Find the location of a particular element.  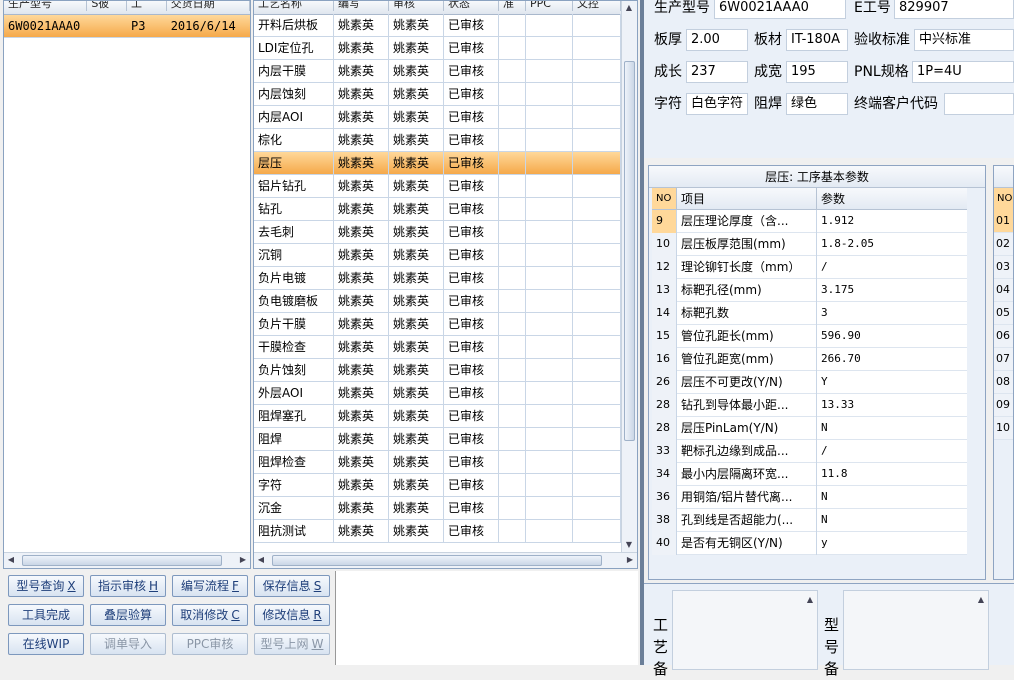

step-list-item: 03 is located at coordinates (1003, 267).